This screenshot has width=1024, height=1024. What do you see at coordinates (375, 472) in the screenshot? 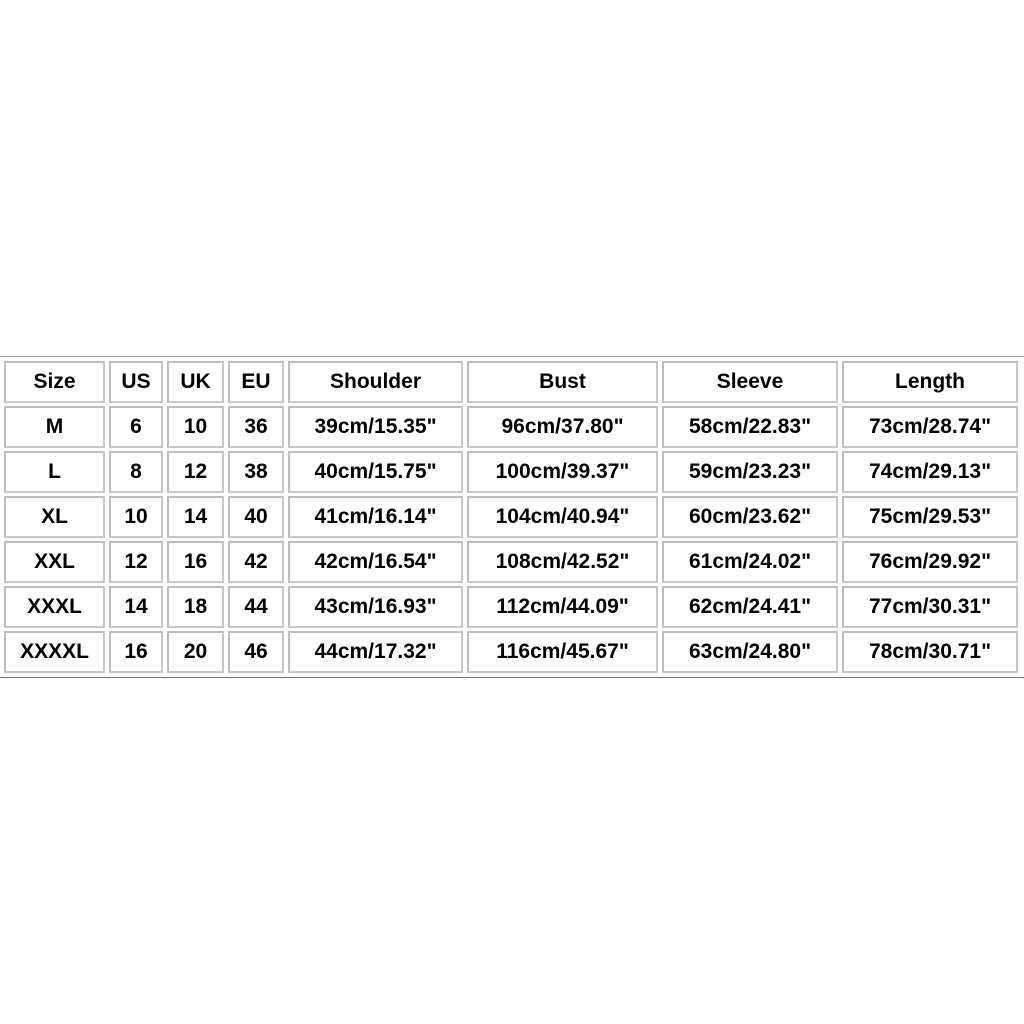
I see `table-cell: 40cm/15.75"` at bounding box center [375, 472].